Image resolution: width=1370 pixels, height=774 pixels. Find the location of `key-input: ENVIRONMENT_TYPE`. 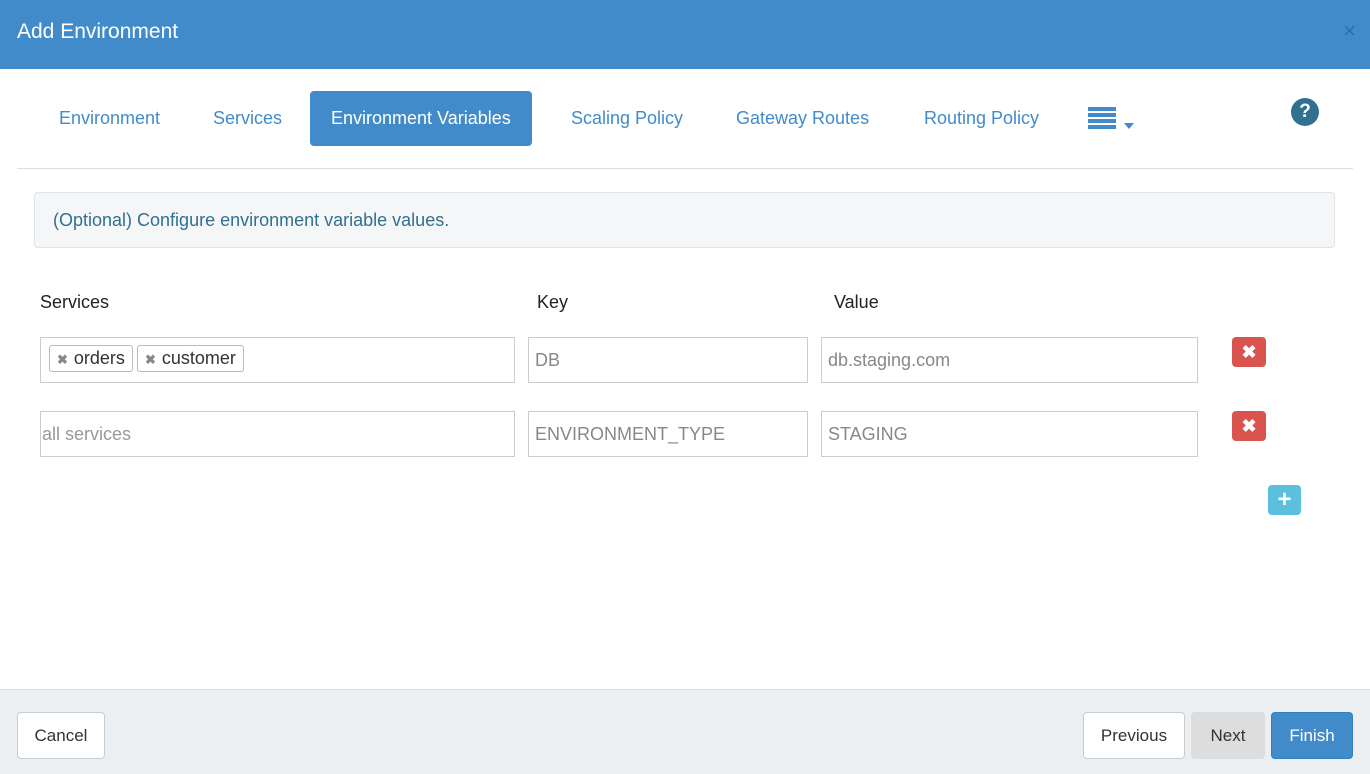

key-input: ENVIRONMENT_TYPE is located at coordinates (668, 434).